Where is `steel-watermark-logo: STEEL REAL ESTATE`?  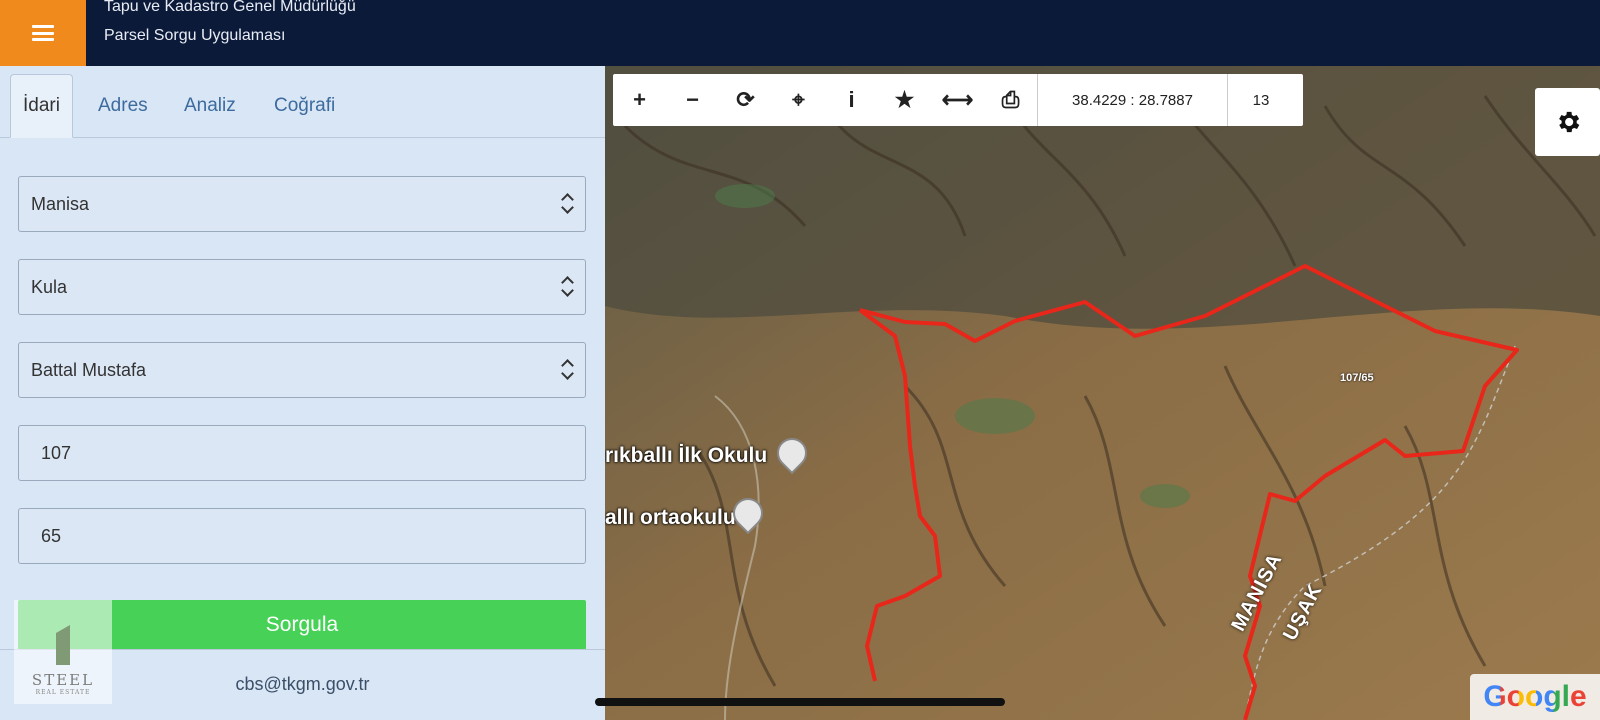
steel-watermark-logo: STEEL REAL ESTATE is located at coordinates (63, 652).